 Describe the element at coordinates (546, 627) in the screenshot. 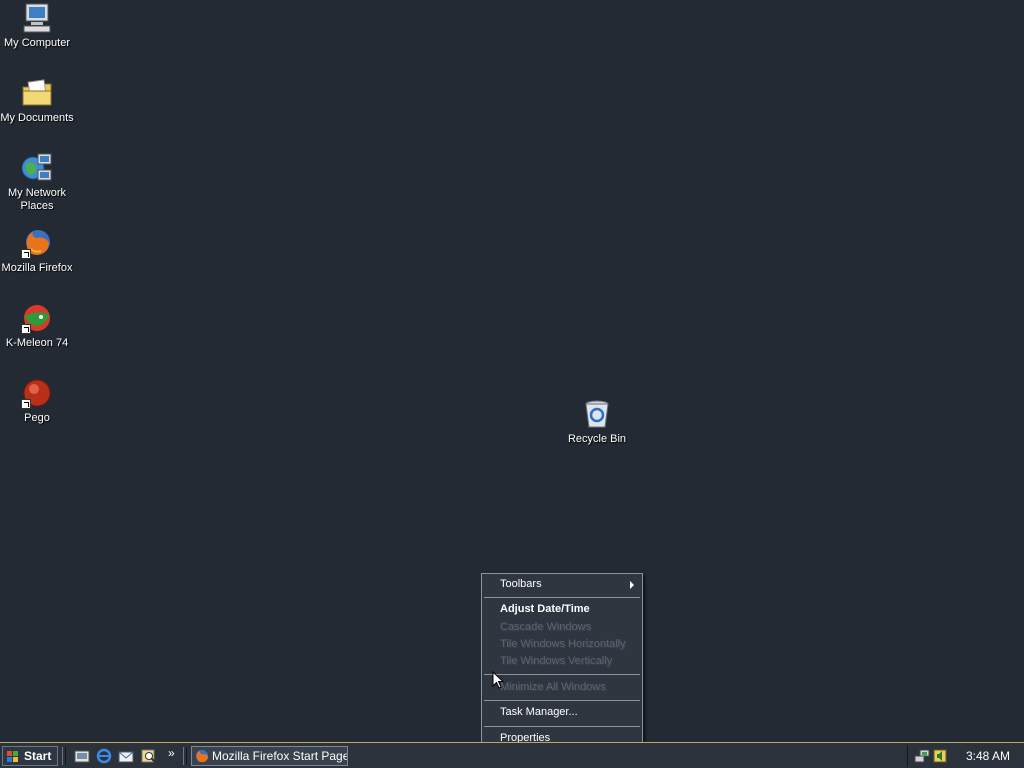

I see `menu-item-label: Cascade Windows` at that location.